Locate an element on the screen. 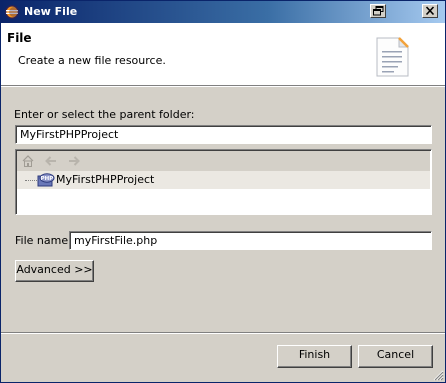 The width and height of the screenshot is (446, 383). go-home-icon is located at coordinates (28, 161).